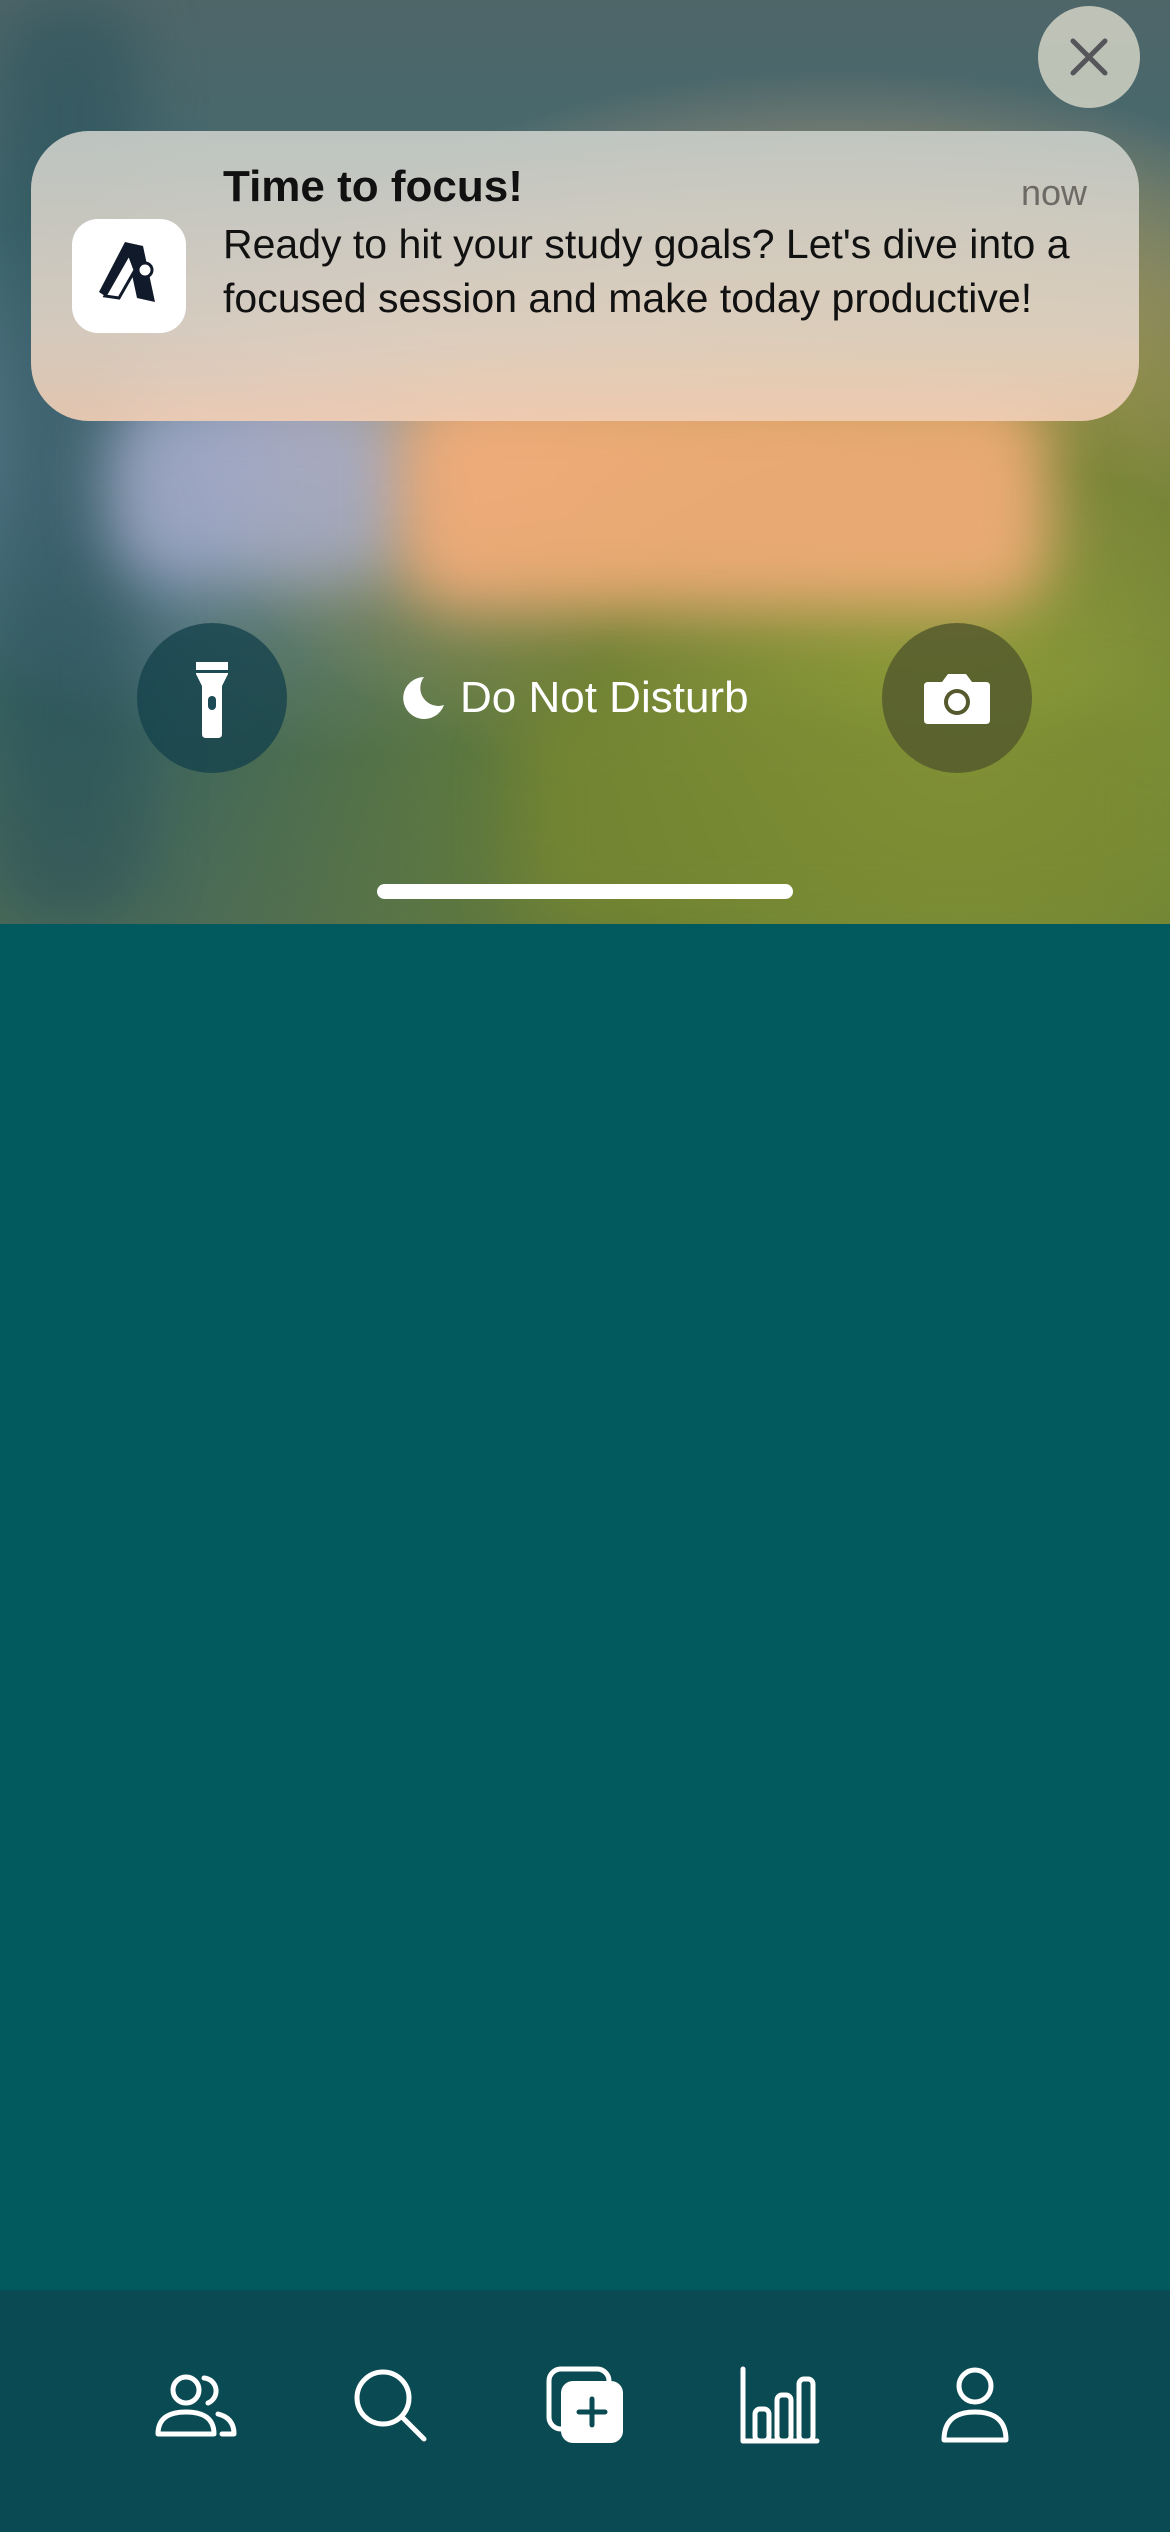 The height and width of the screenshot is (2532, 1170). I want to click on close-button, so click(1089, 57).